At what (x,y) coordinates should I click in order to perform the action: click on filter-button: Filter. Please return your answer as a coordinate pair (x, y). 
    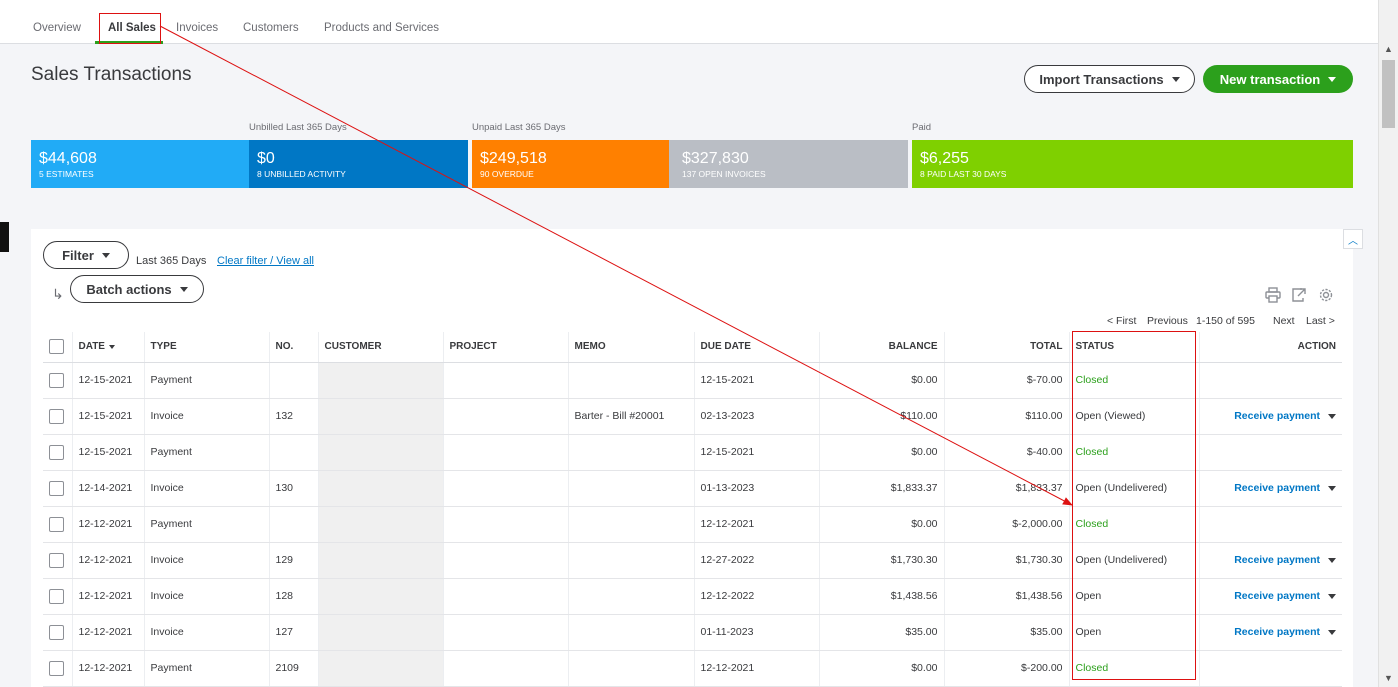
    Looking at the image, I should click on (86, 255).